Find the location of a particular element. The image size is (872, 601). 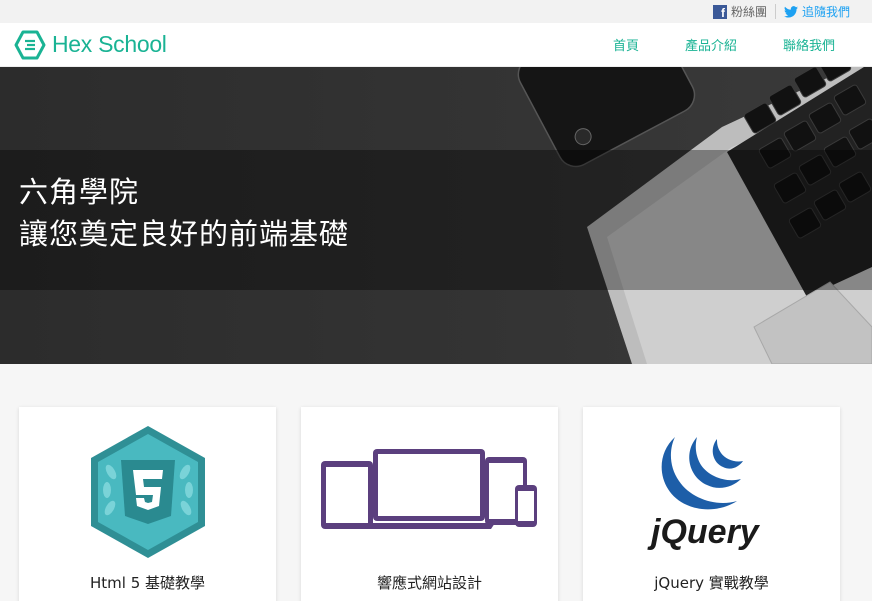

course-card-jquery: jQuery jQuery 實戰教學 is located at coordinates (711, 504).